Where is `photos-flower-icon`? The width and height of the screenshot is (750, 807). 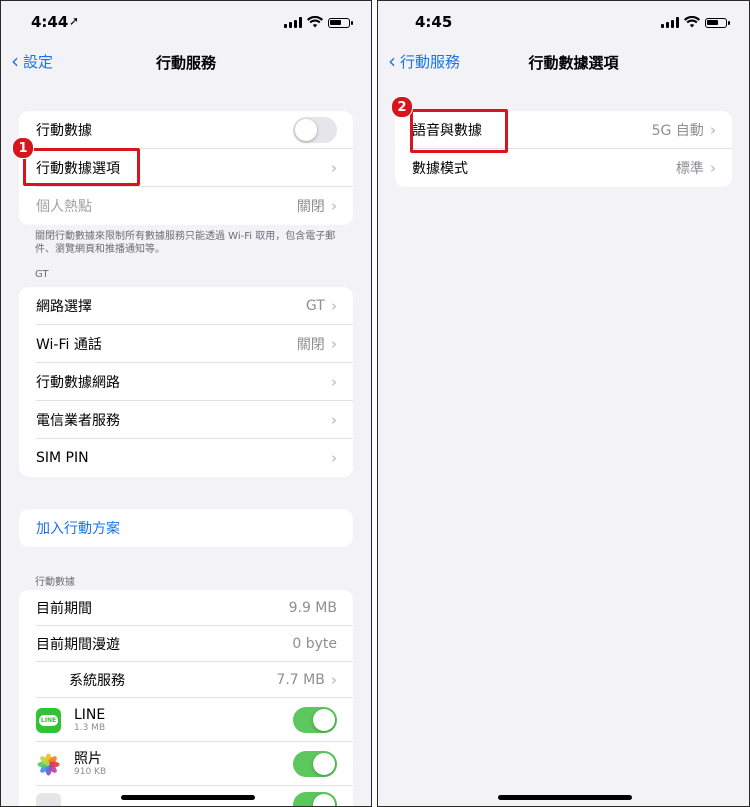
photos-flower-icon is located at coordinates (48, 764).